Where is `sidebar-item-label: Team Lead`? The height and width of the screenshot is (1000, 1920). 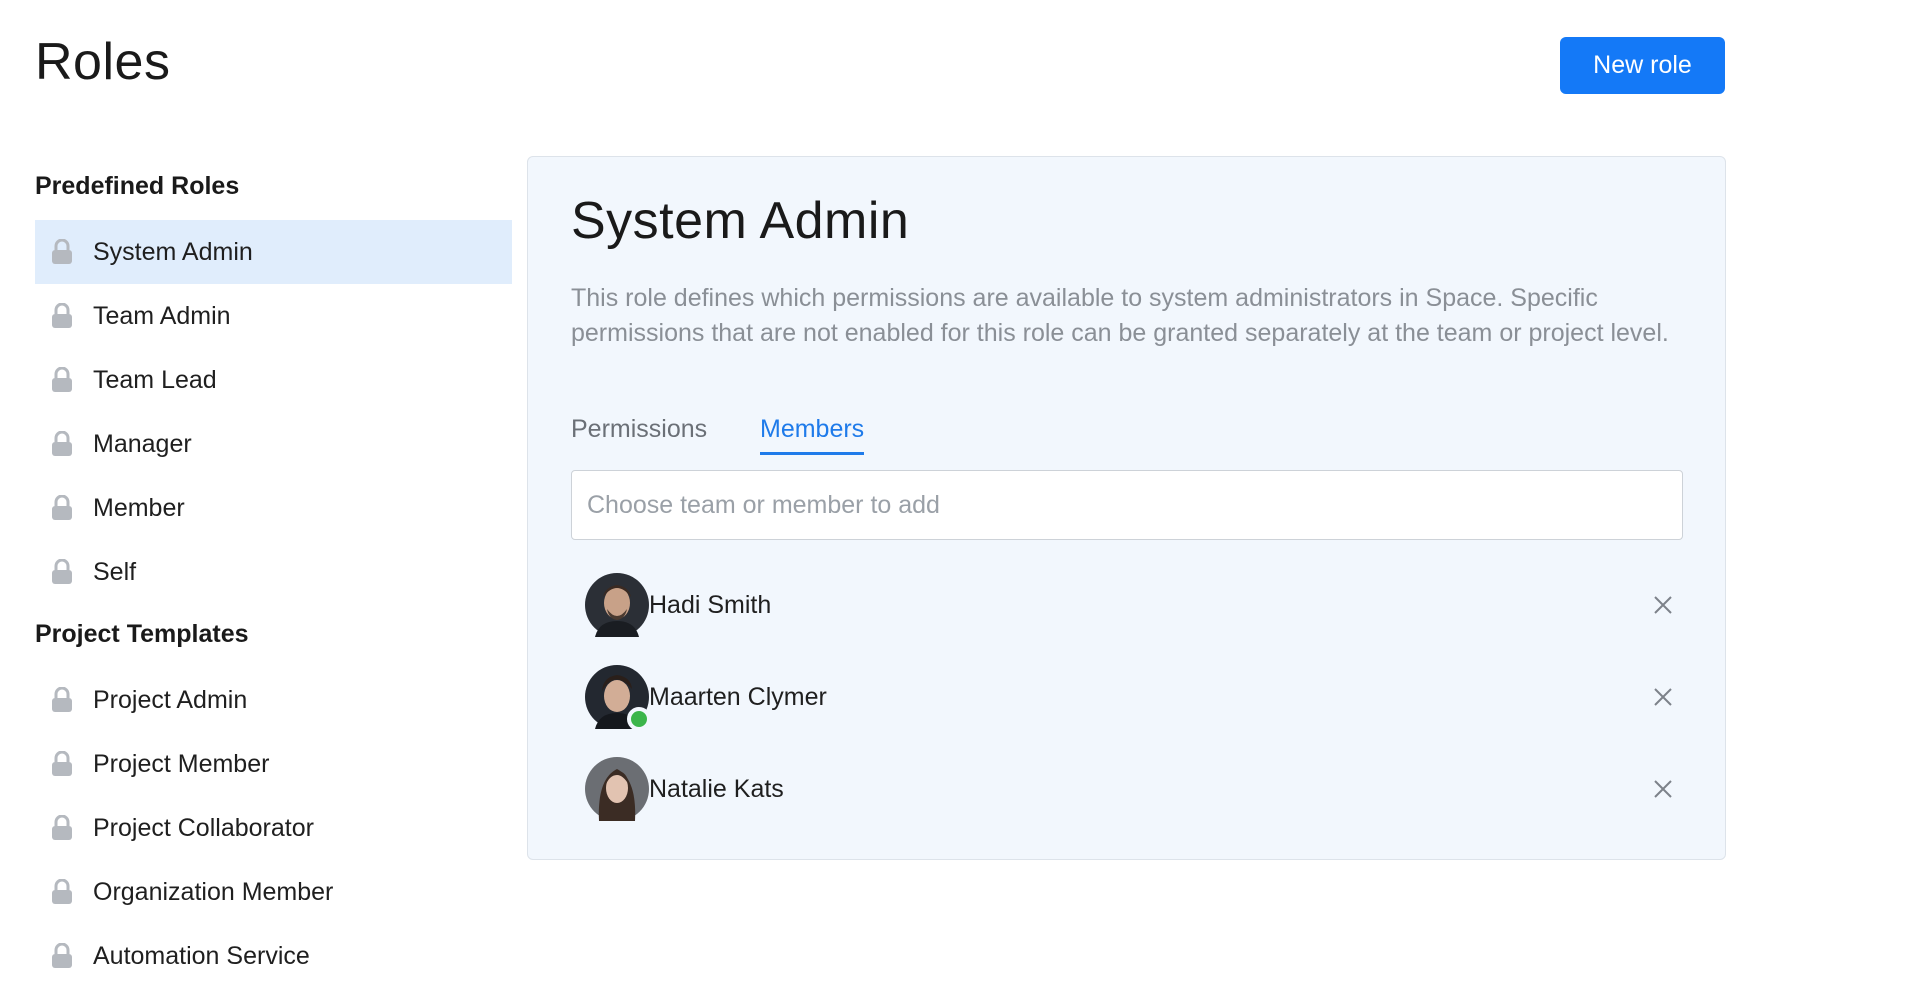 sidebar-item-label: Team Lead is located at coordinates (155, 379).